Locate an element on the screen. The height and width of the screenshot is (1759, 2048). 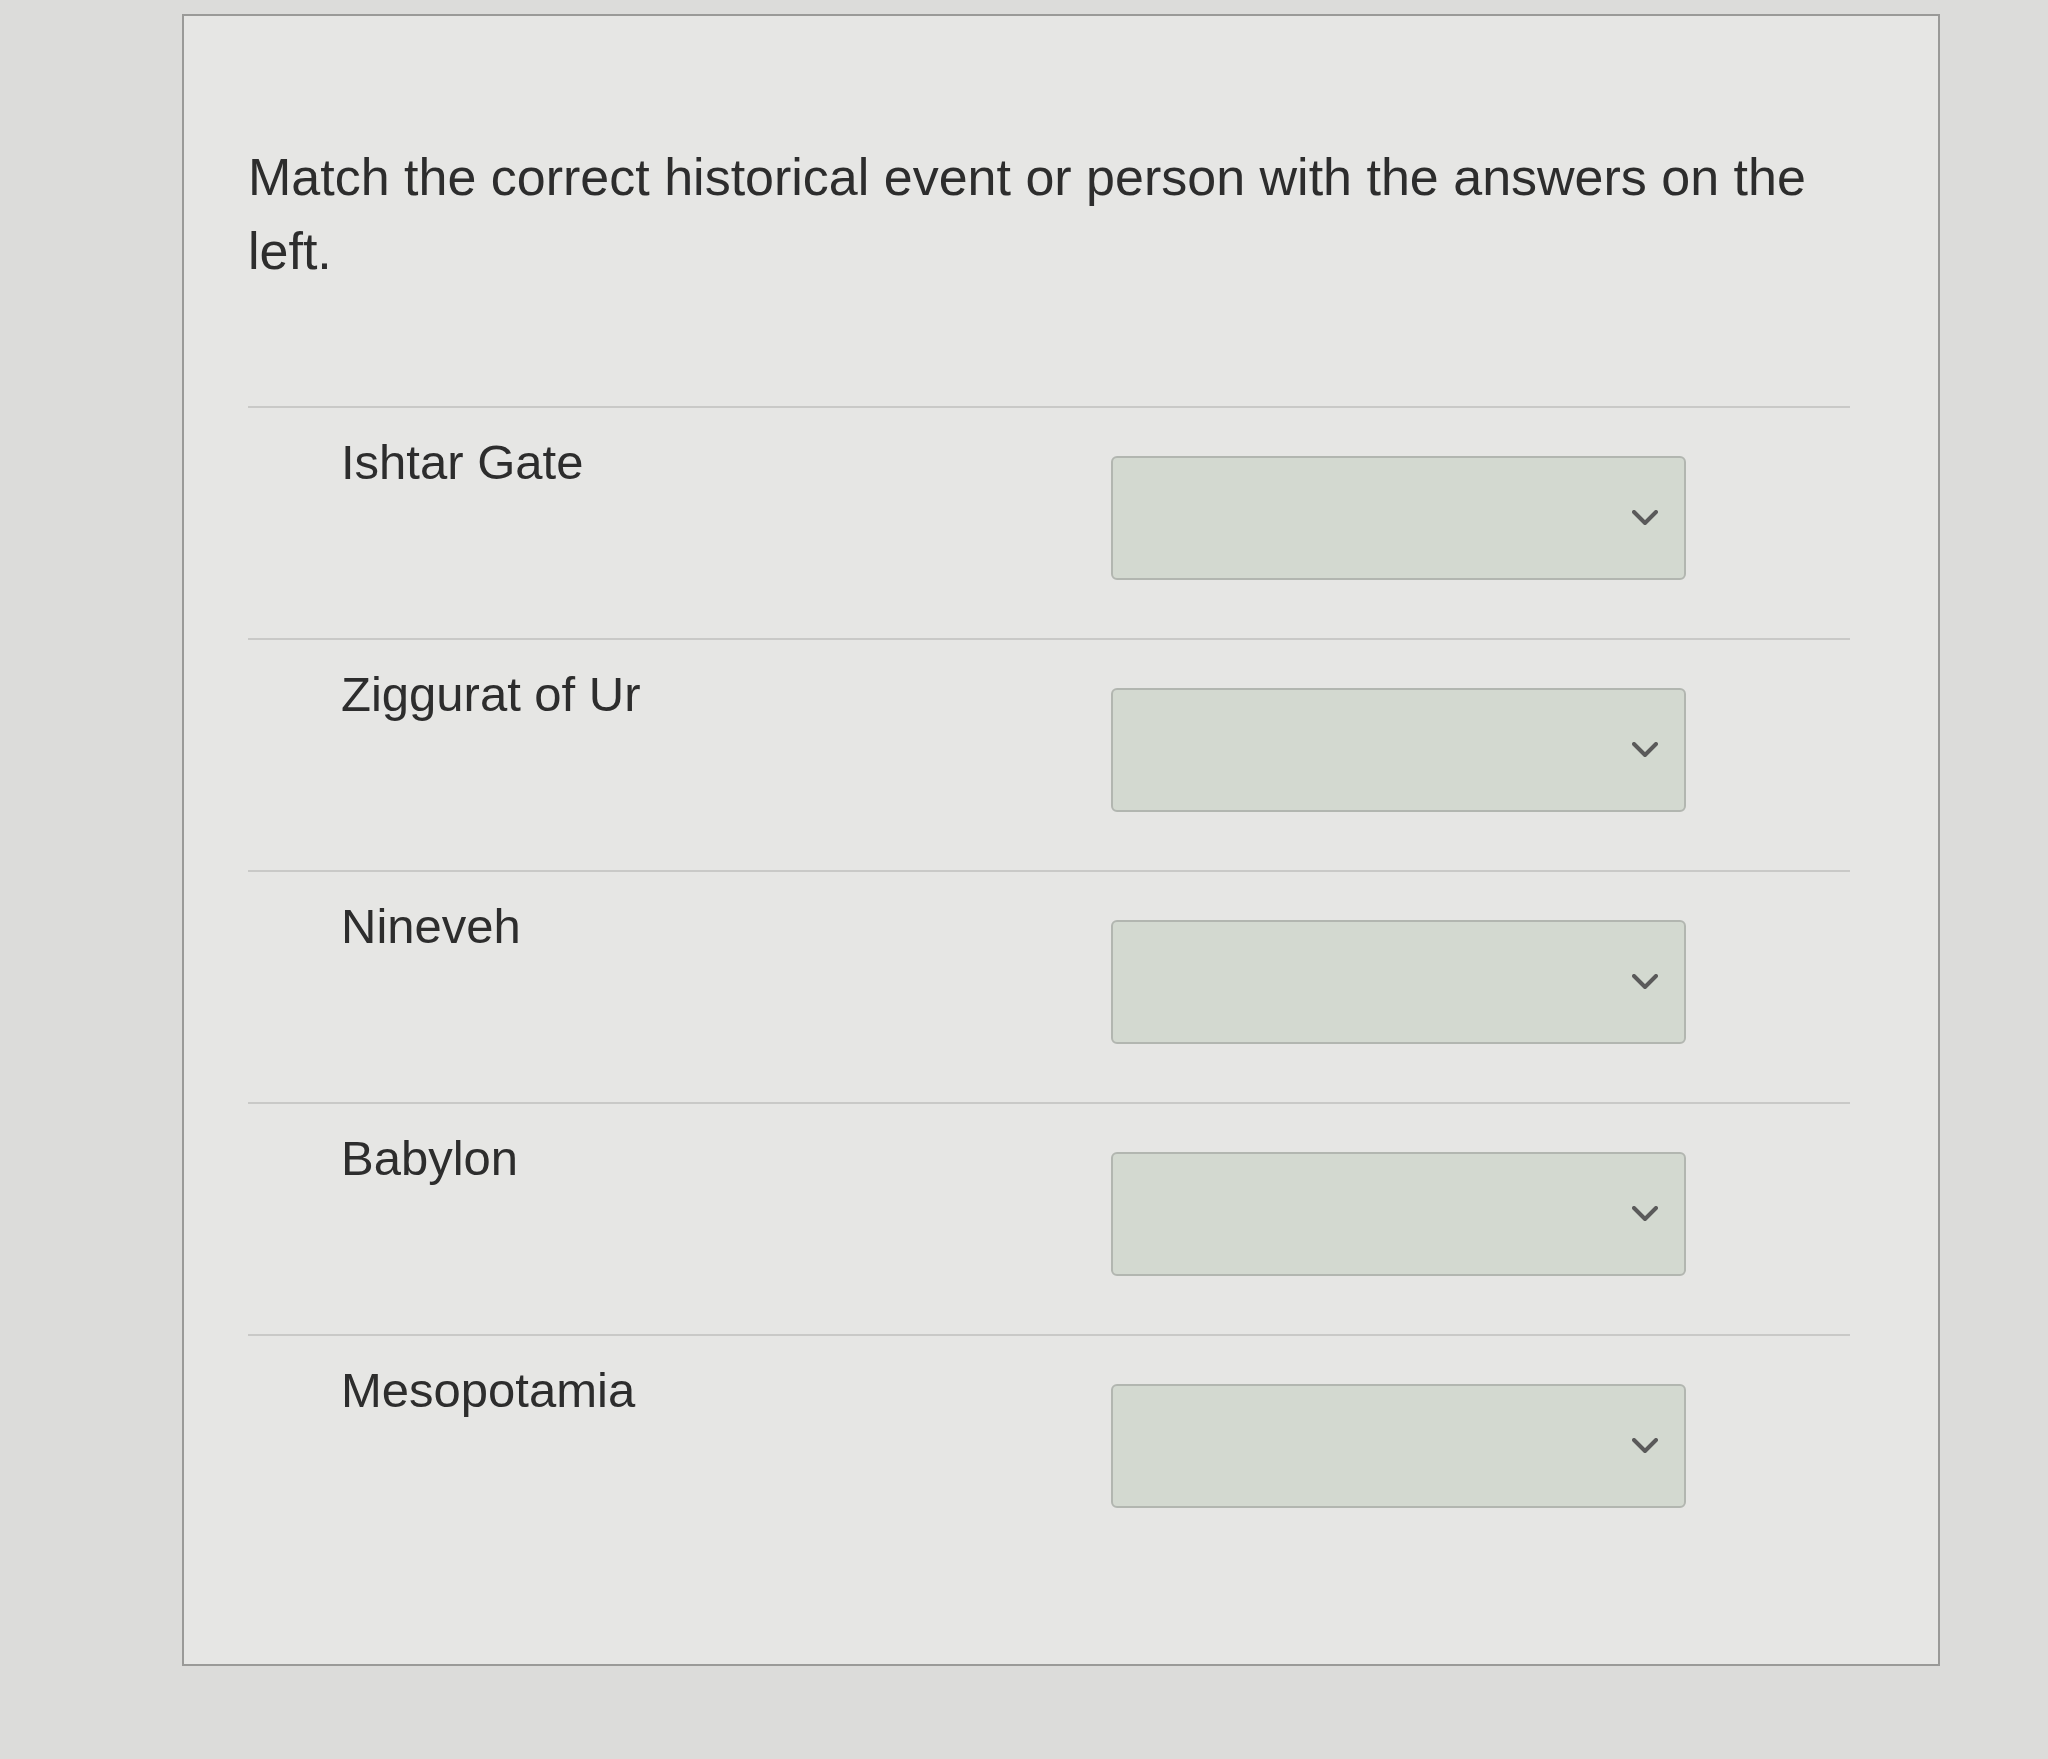
item-label: Babylon is located at coordinates (430, 1158).